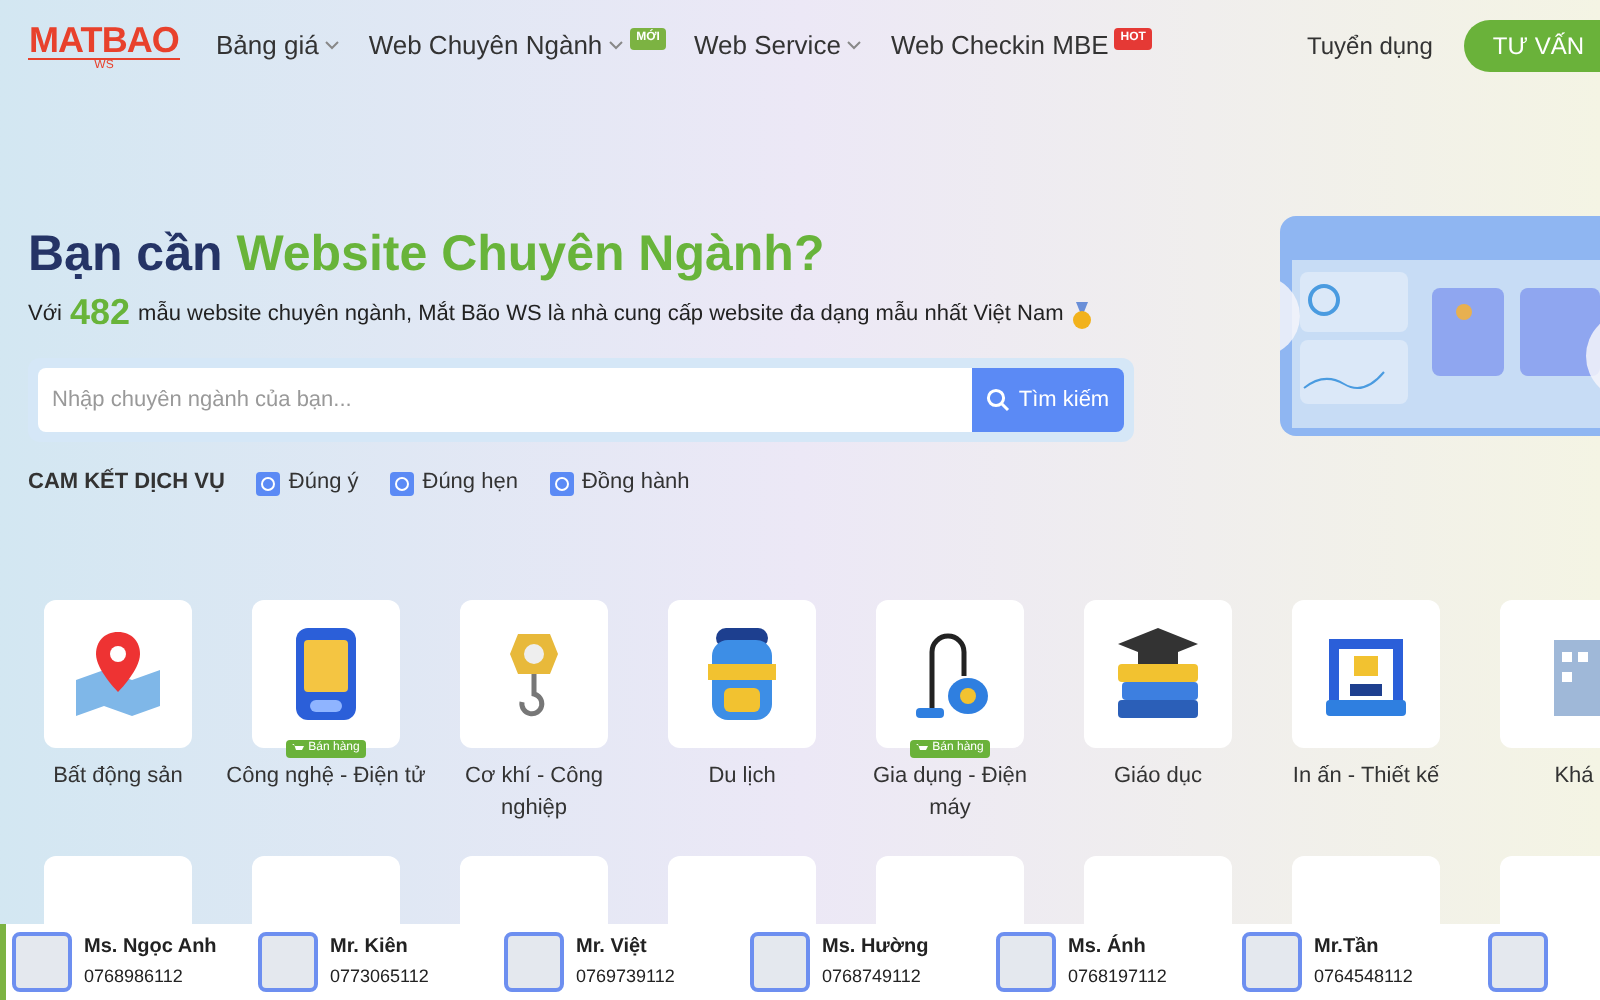  What do you see at coordinates (267, 46) in the screenshot?
I see `nav-link: Bảng giá` at bounding box center [267, 46].